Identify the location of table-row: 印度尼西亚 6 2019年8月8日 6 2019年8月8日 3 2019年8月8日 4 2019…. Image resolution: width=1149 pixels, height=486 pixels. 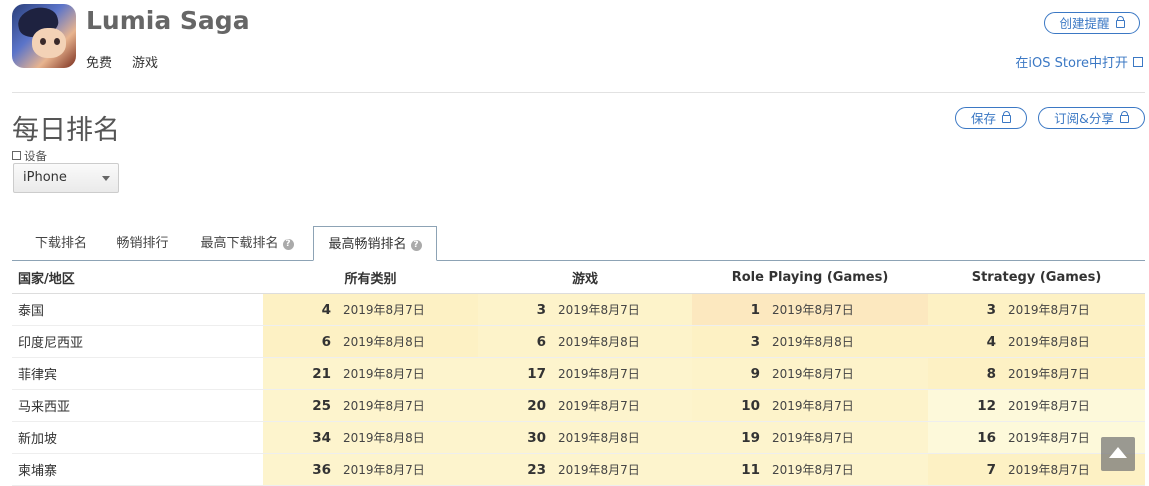
(578, 341).